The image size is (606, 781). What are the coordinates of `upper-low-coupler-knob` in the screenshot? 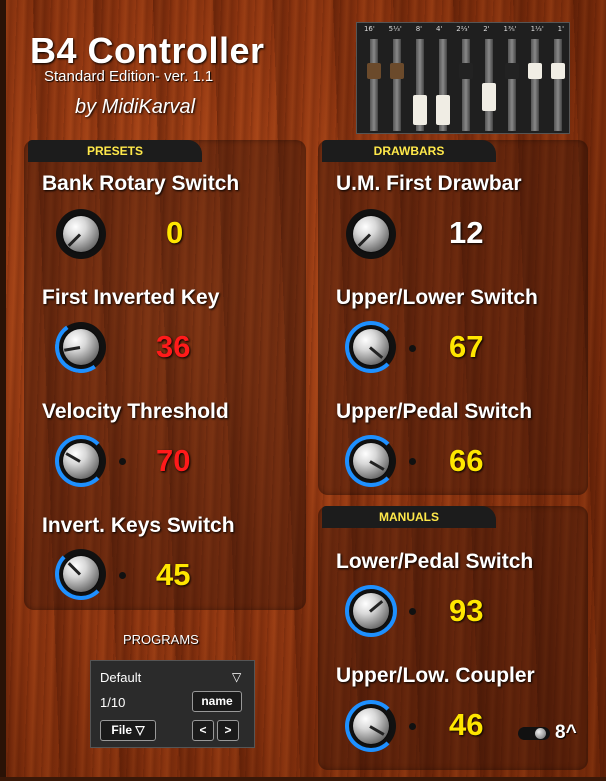 It's located at (371, 726).